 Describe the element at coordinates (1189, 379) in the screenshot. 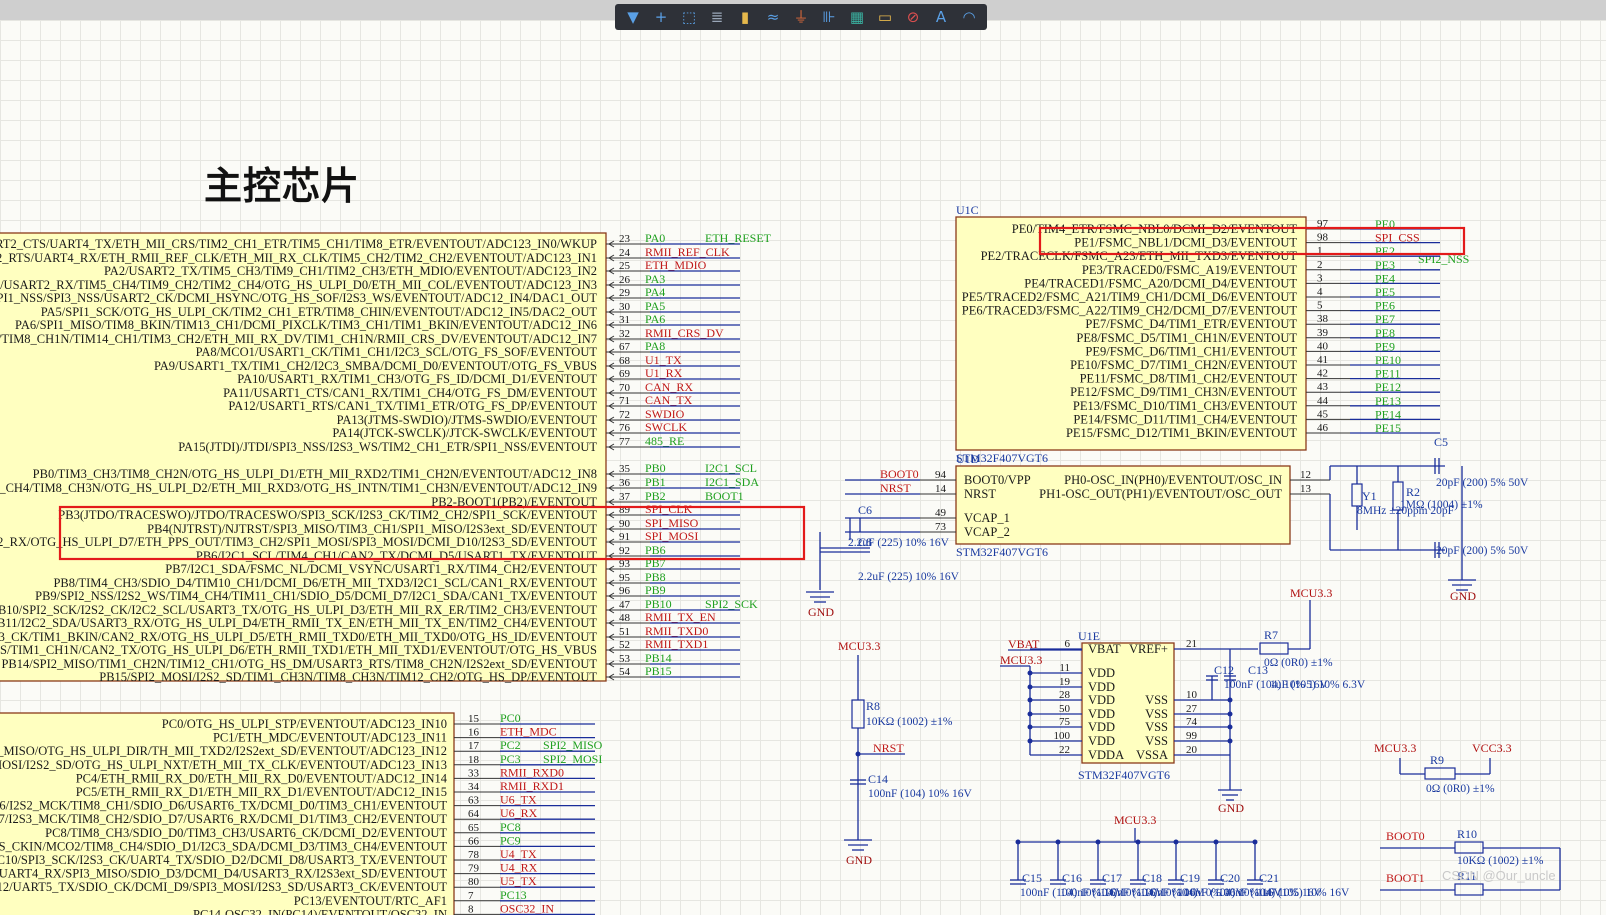

I see `u1c-pin-label: PE11/FSMC_D8/TIM1_CH2/EVENTOUT` at that location.